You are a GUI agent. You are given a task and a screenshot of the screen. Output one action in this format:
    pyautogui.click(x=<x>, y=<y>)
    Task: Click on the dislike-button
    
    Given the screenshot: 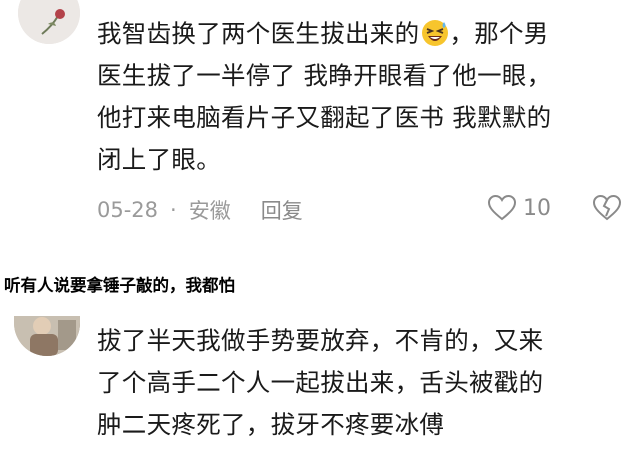 What is the action you would take?
    pyautogui.click(x=607, y=210)
    